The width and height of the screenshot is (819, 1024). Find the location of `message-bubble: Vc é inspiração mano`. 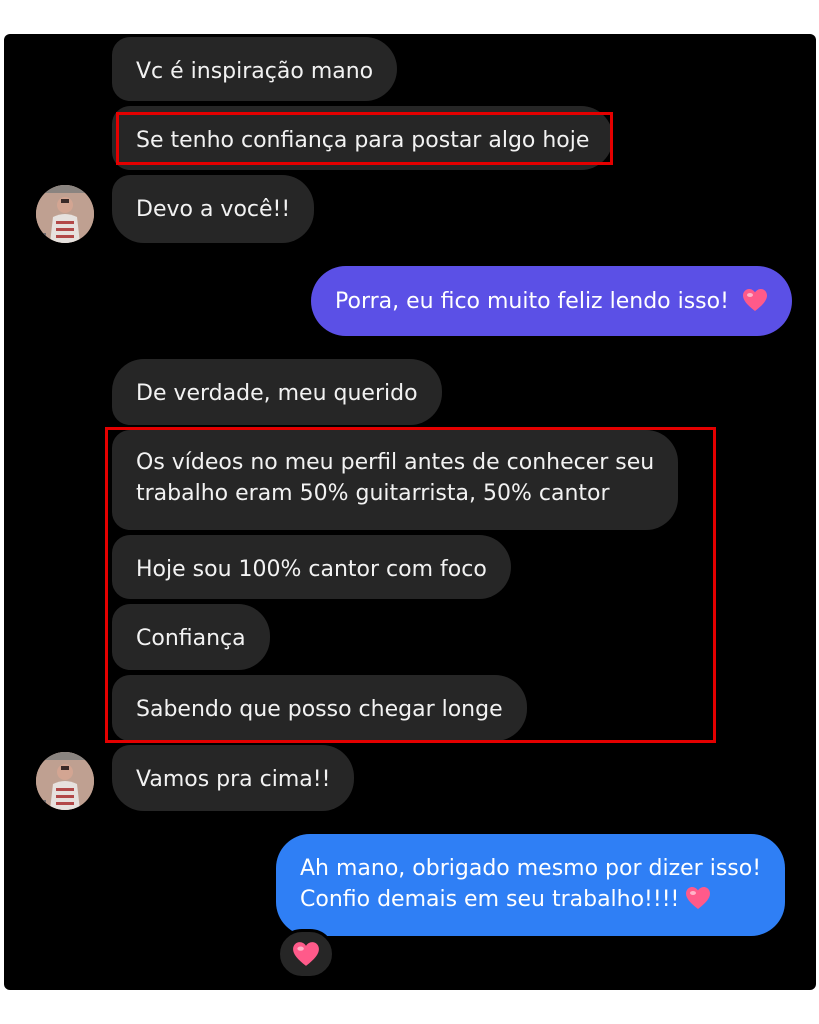

message-bubble: Vc é inspiração mano is located at coordinates (255, 69).